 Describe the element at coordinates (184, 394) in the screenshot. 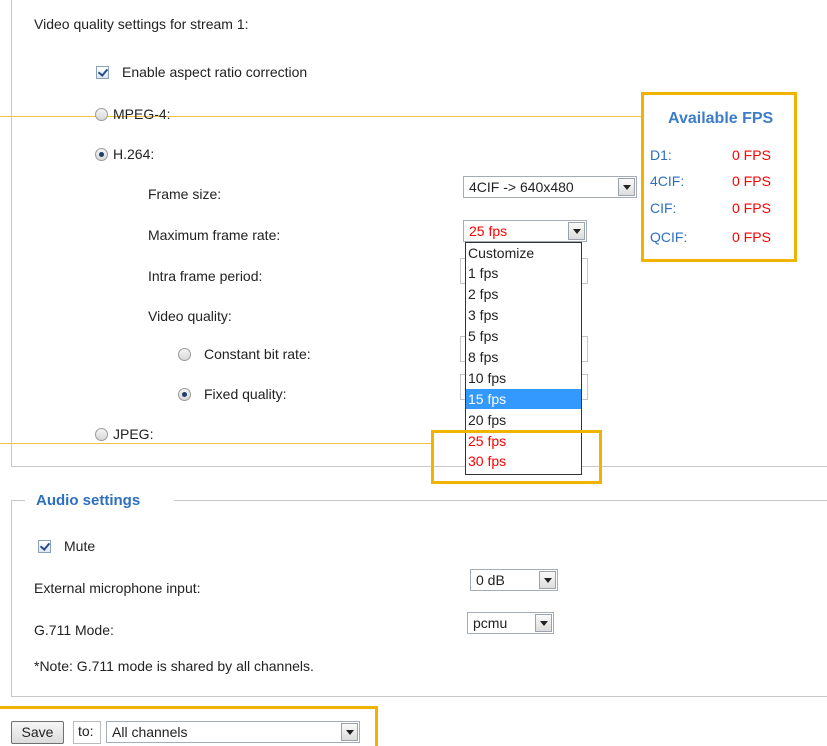

I see `fixed-quality-radio` at that location.